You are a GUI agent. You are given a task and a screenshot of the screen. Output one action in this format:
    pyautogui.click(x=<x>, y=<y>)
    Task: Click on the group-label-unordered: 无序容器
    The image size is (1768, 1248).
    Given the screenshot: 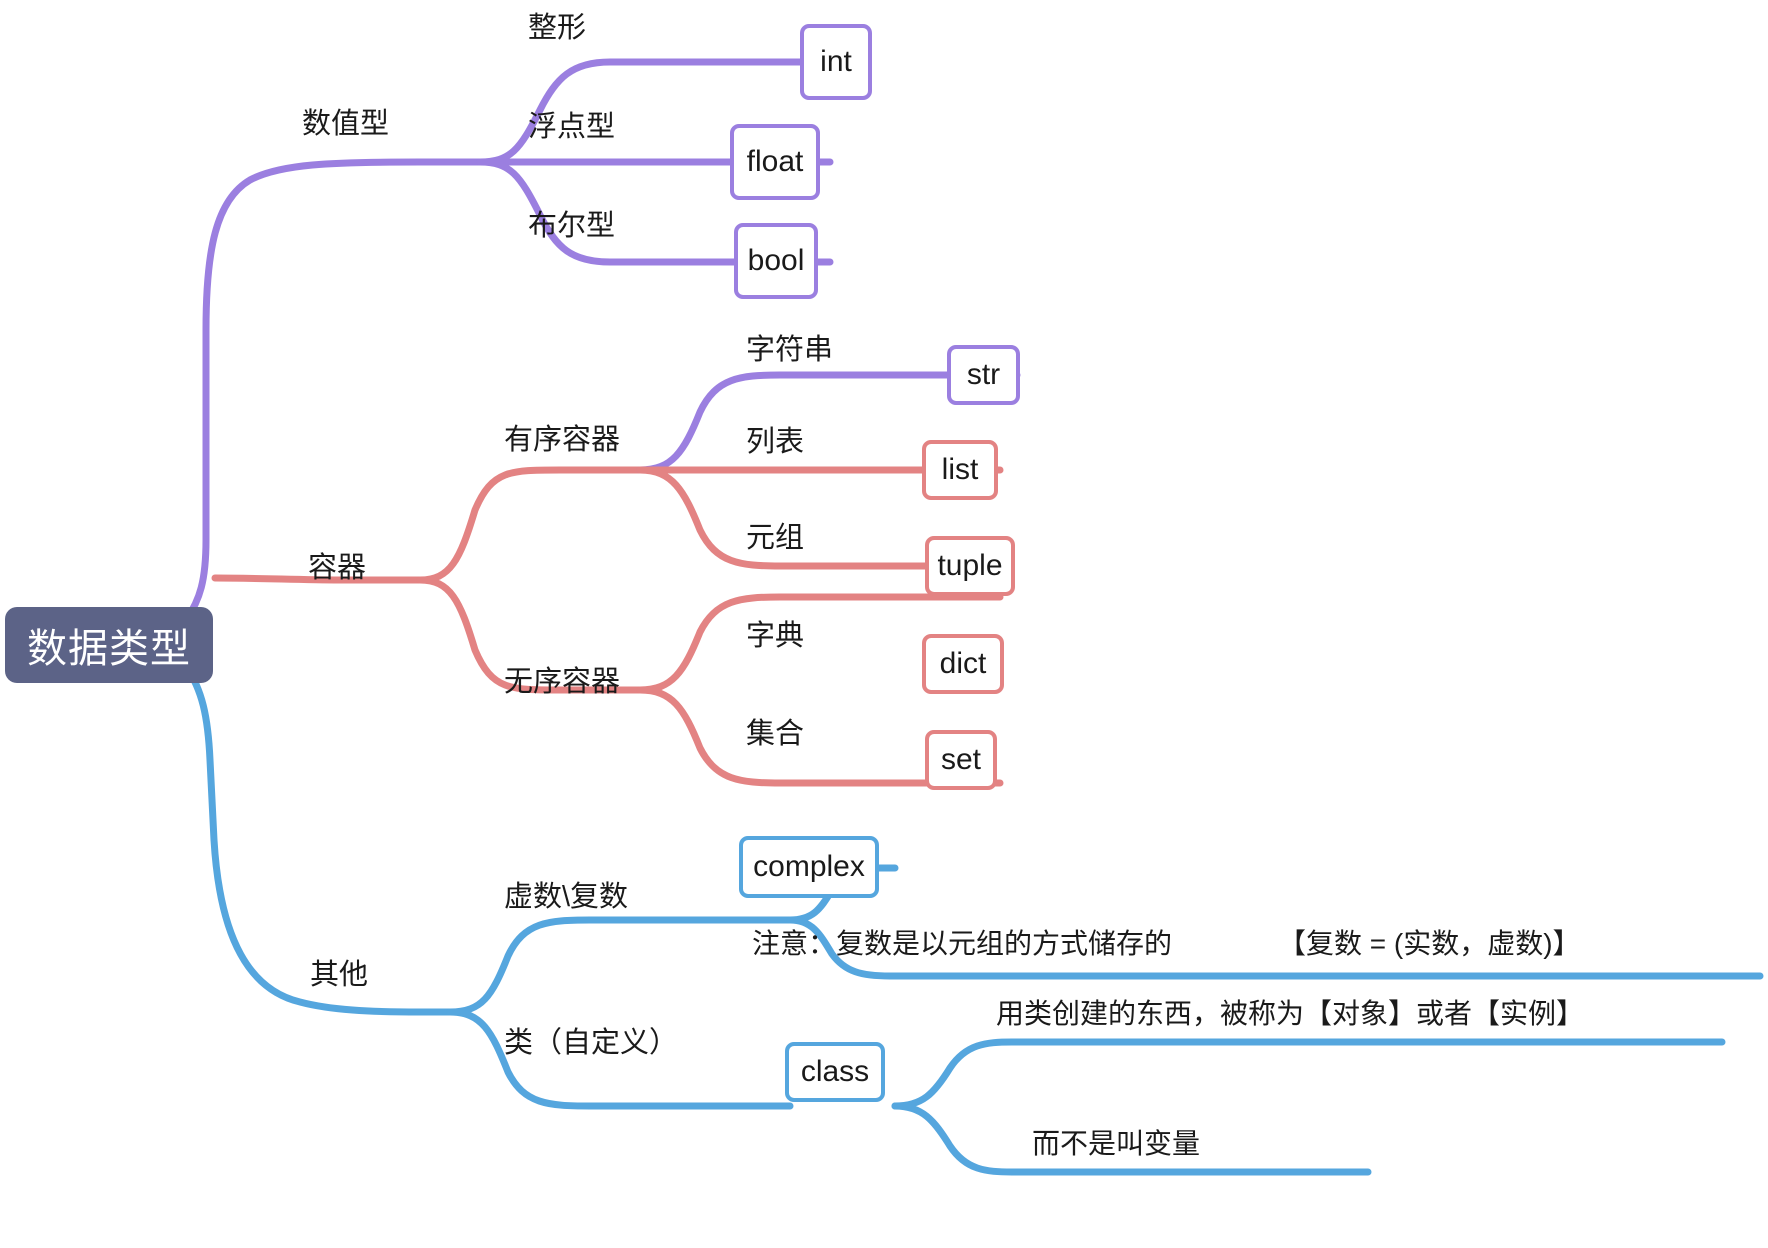 What is the action you would take?
    pyautogui.click(x=562, y=682)
    